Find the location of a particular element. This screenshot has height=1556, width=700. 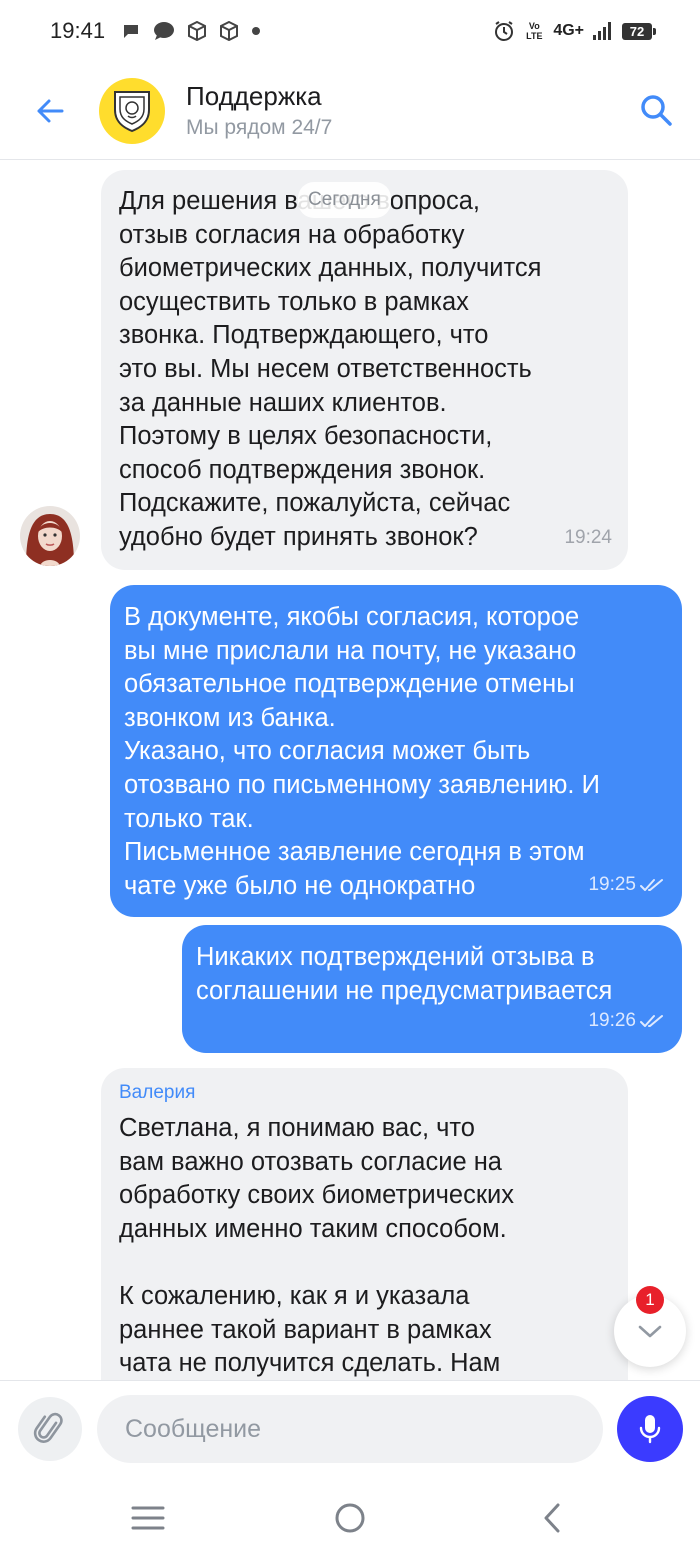

message-time-wrapper: 19:26 is located at coordinates (627, 1021).